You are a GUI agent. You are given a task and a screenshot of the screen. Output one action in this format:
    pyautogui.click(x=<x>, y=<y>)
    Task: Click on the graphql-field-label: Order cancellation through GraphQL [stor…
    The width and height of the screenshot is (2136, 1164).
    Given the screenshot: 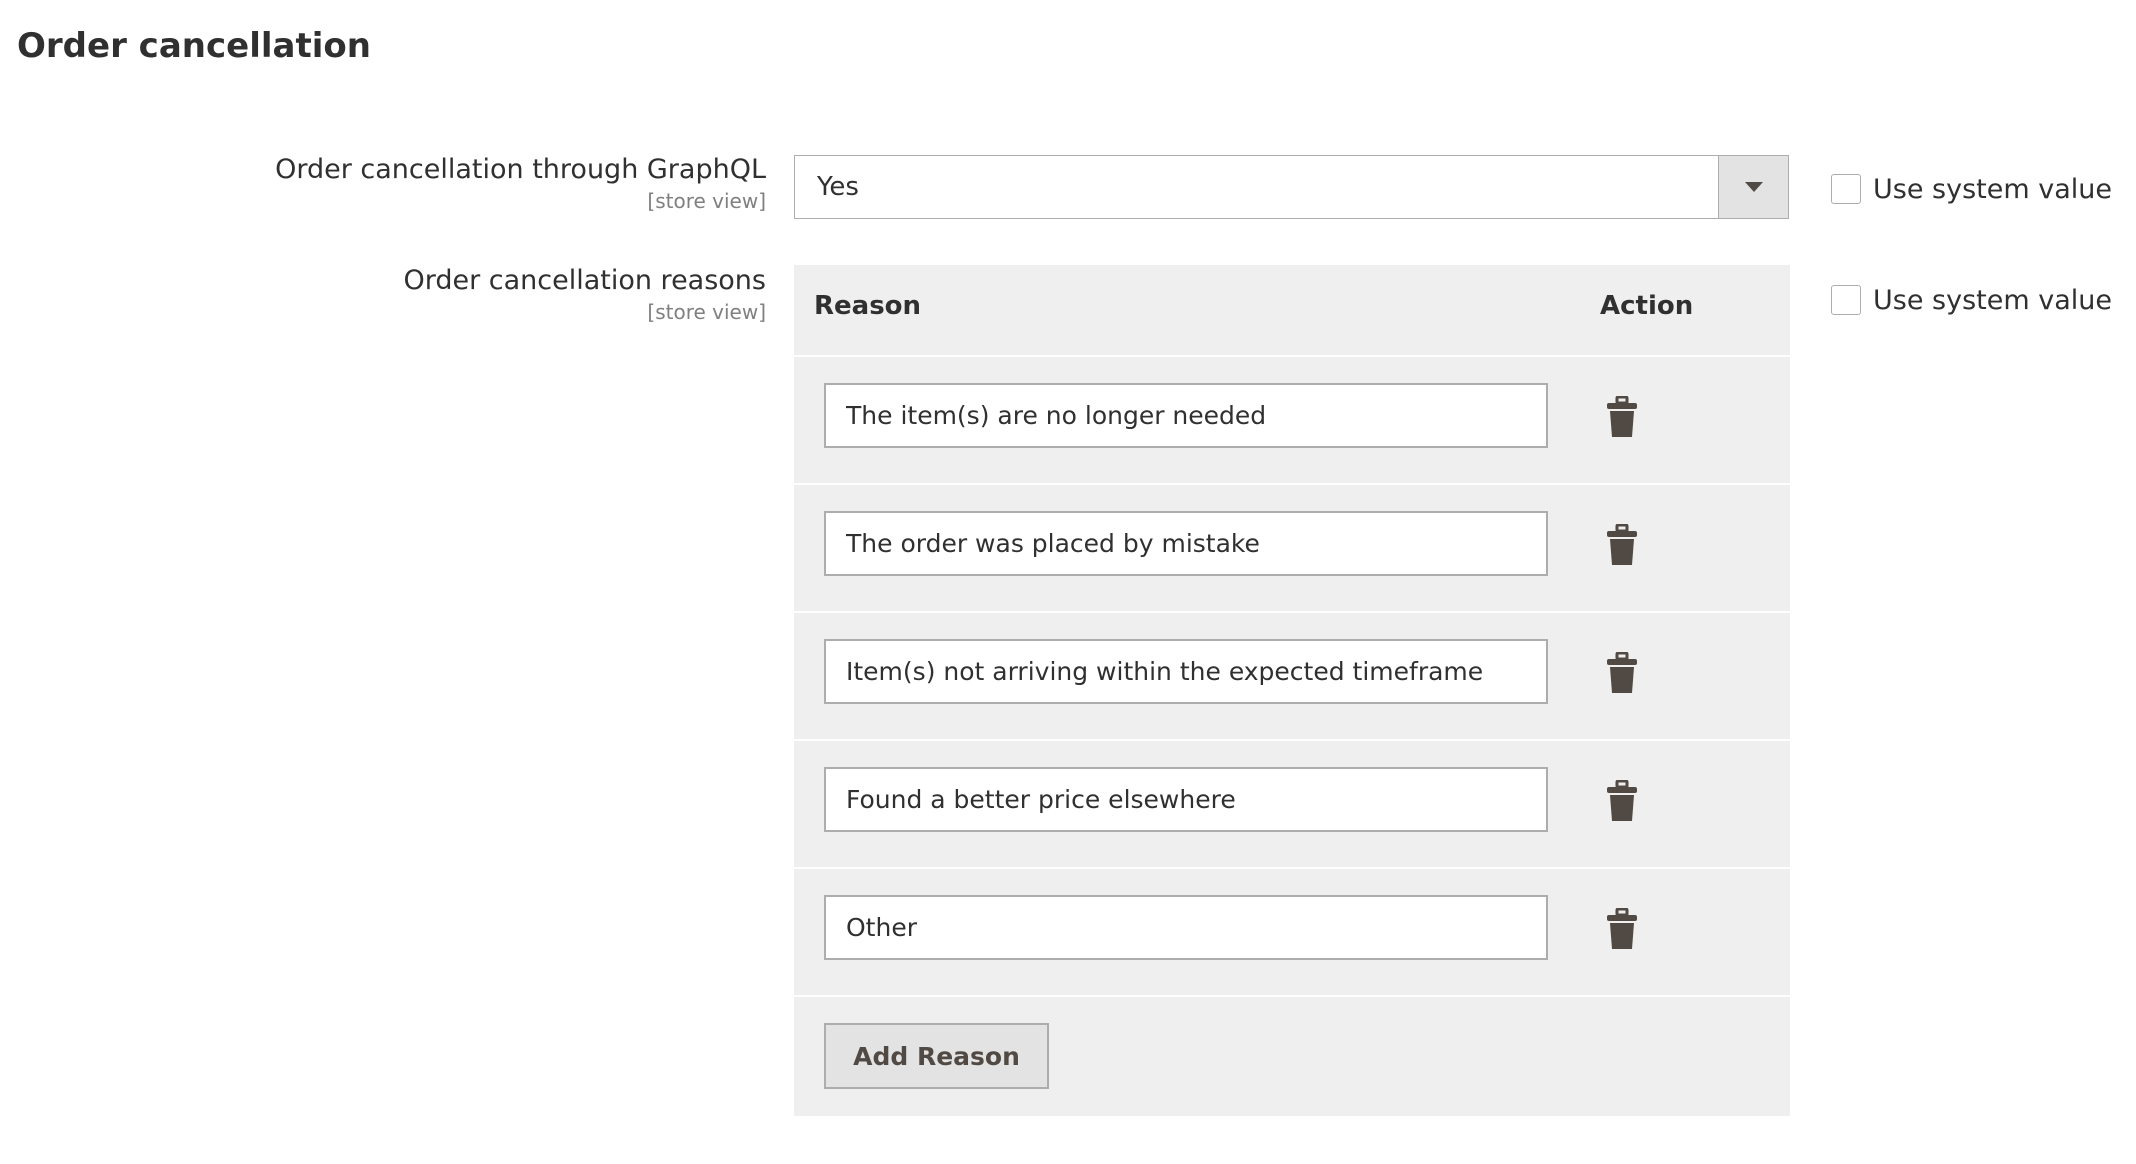 What is the action you would take?
    pyautogui.click(x=416, y=183)
    